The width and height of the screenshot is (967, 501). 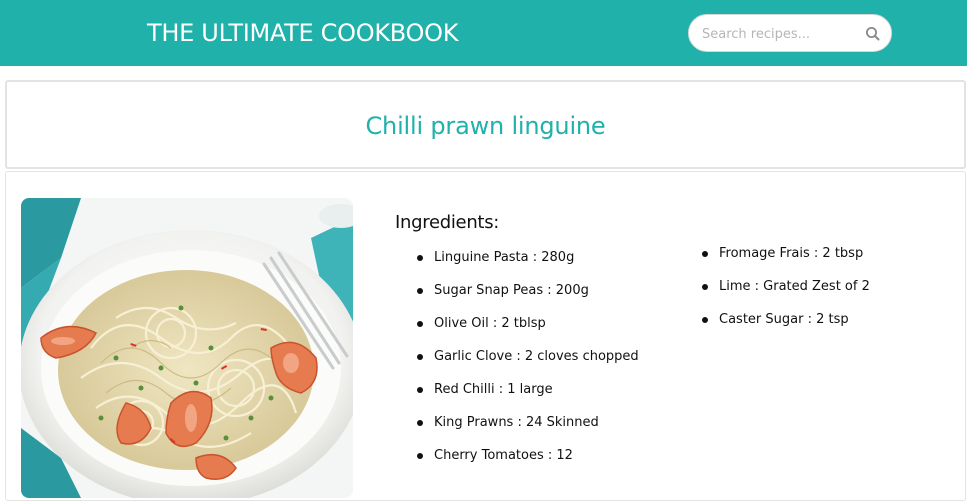 I want to click on recipe-title: Chilli prawn linguine, so click(x=485, y=126).